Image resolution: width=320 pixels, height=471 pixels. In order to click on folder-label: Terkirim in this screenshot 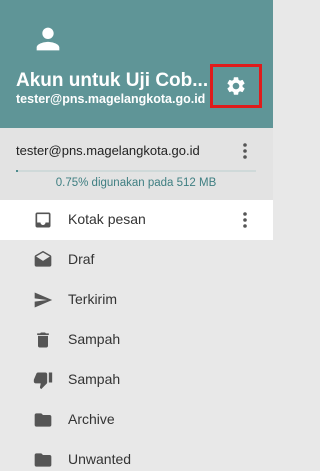, I will do `click(92, 299)`.